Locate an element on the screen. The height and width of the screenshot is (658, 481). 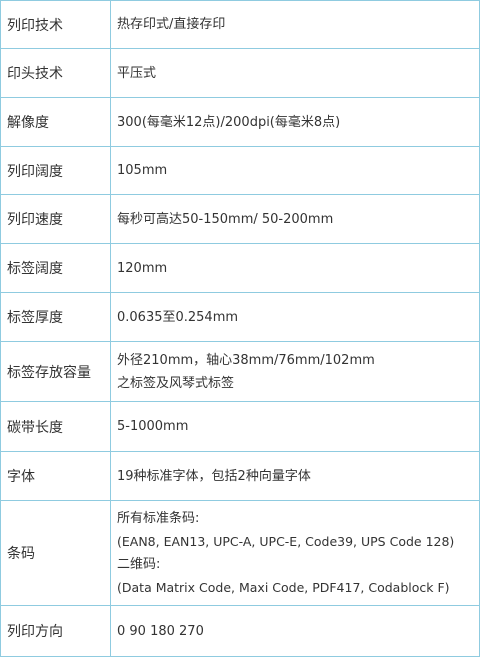
value-line: 之标签及风琴式标签 is located at coordinates (176, 383).